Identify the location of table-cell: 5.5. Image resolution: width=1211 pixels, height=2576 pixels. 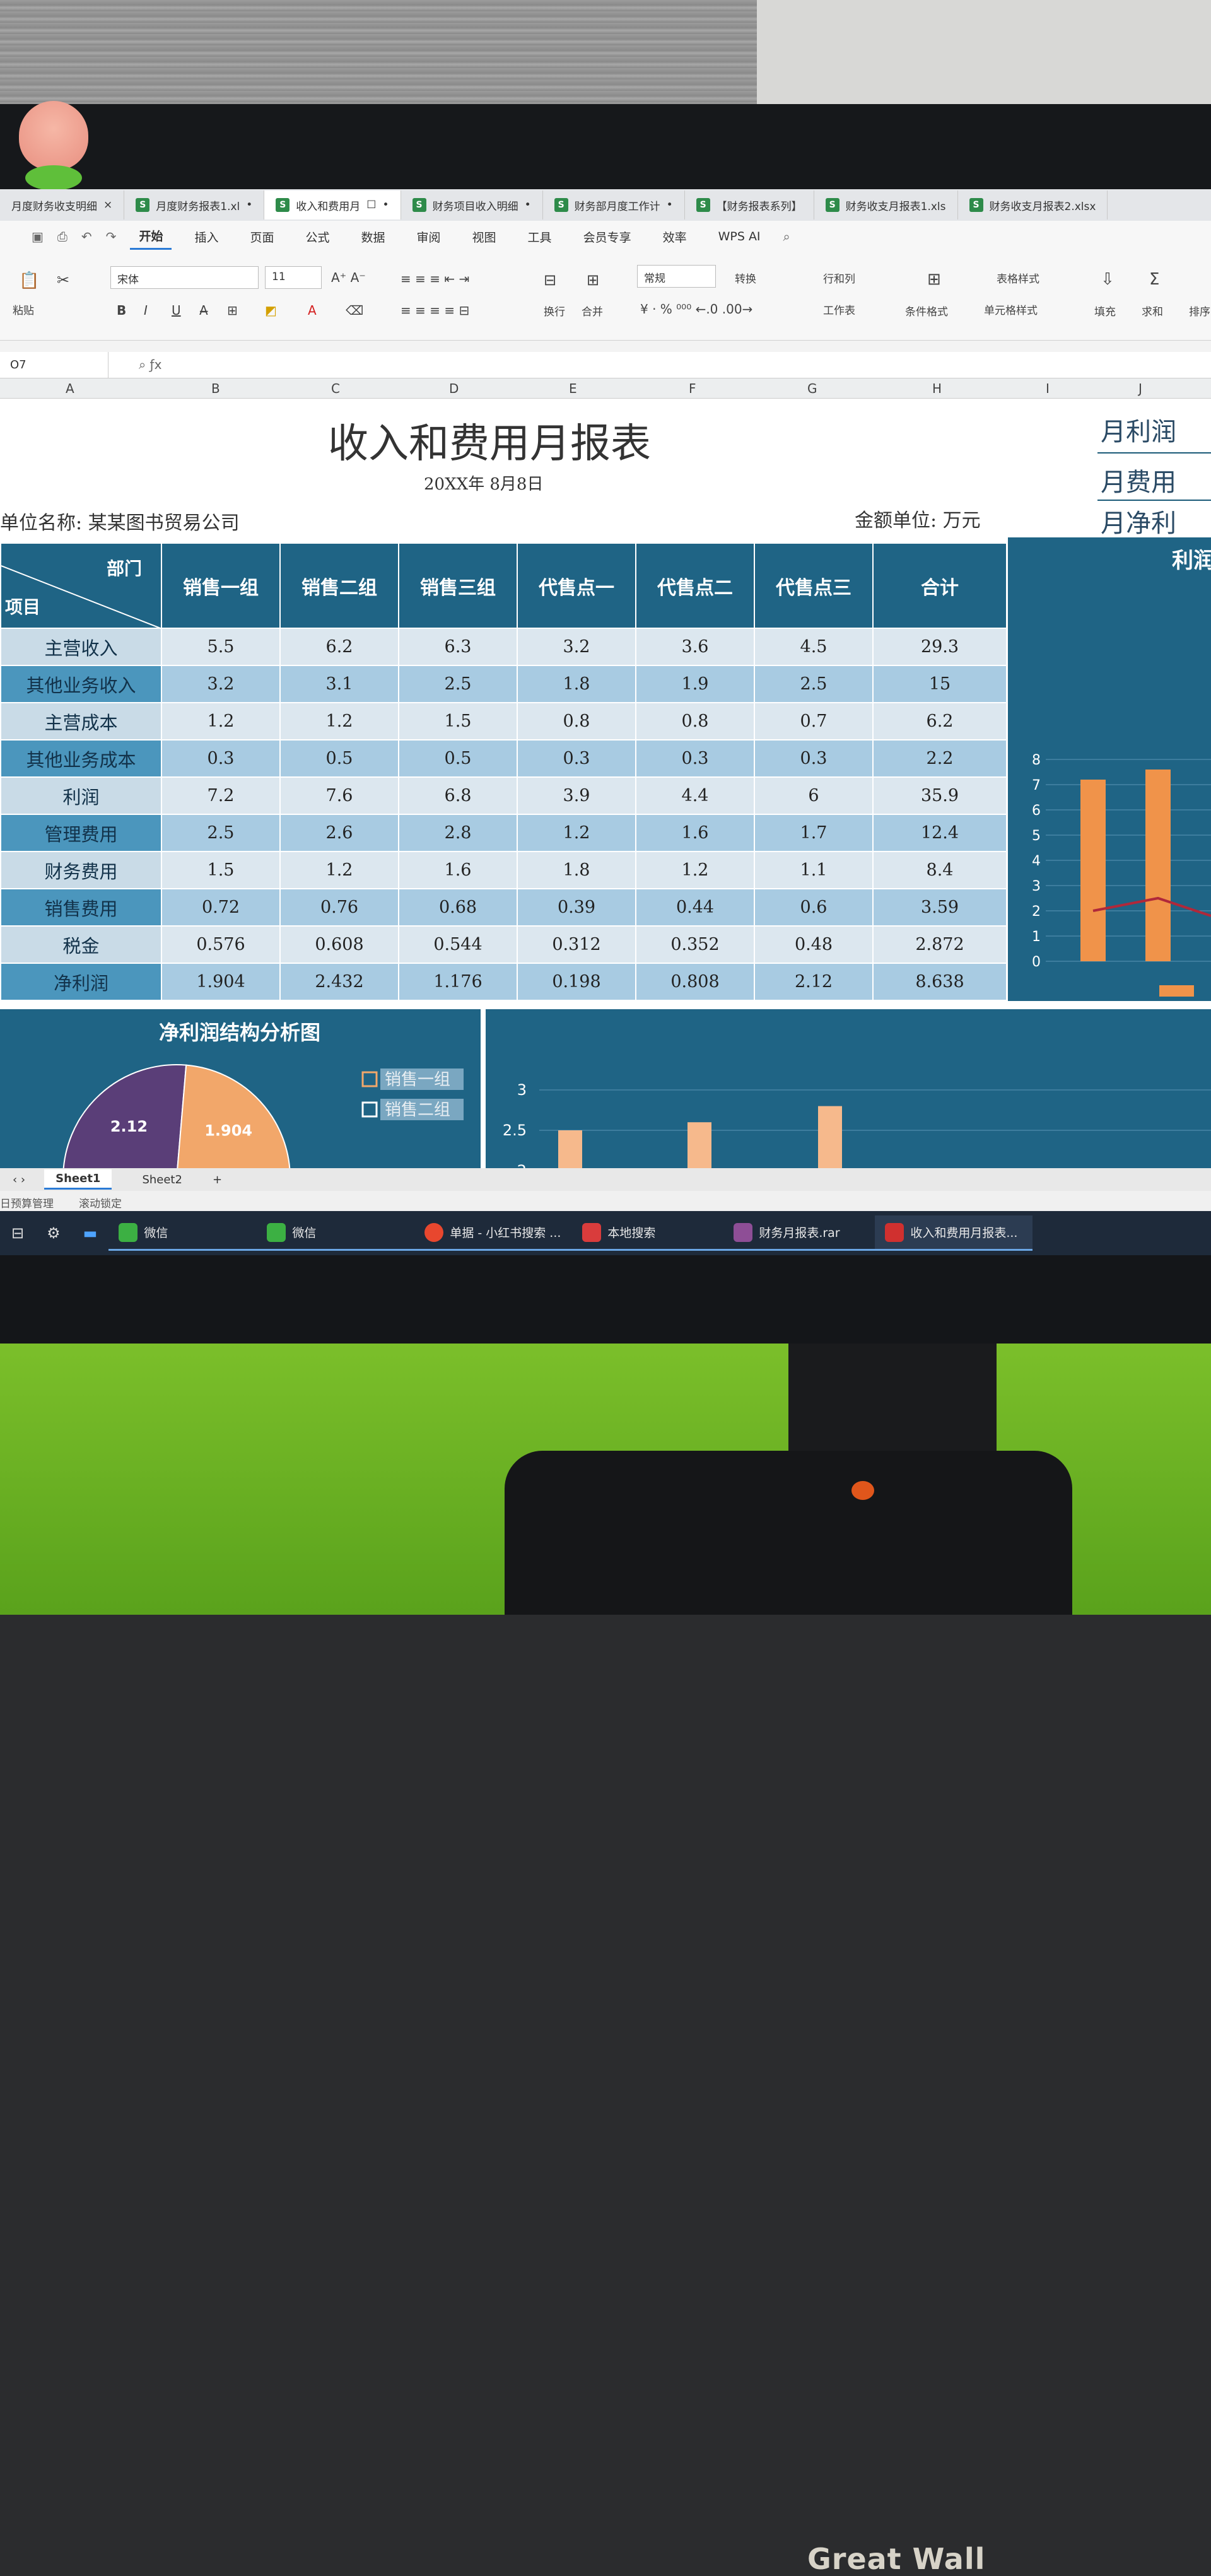
(221, 647).